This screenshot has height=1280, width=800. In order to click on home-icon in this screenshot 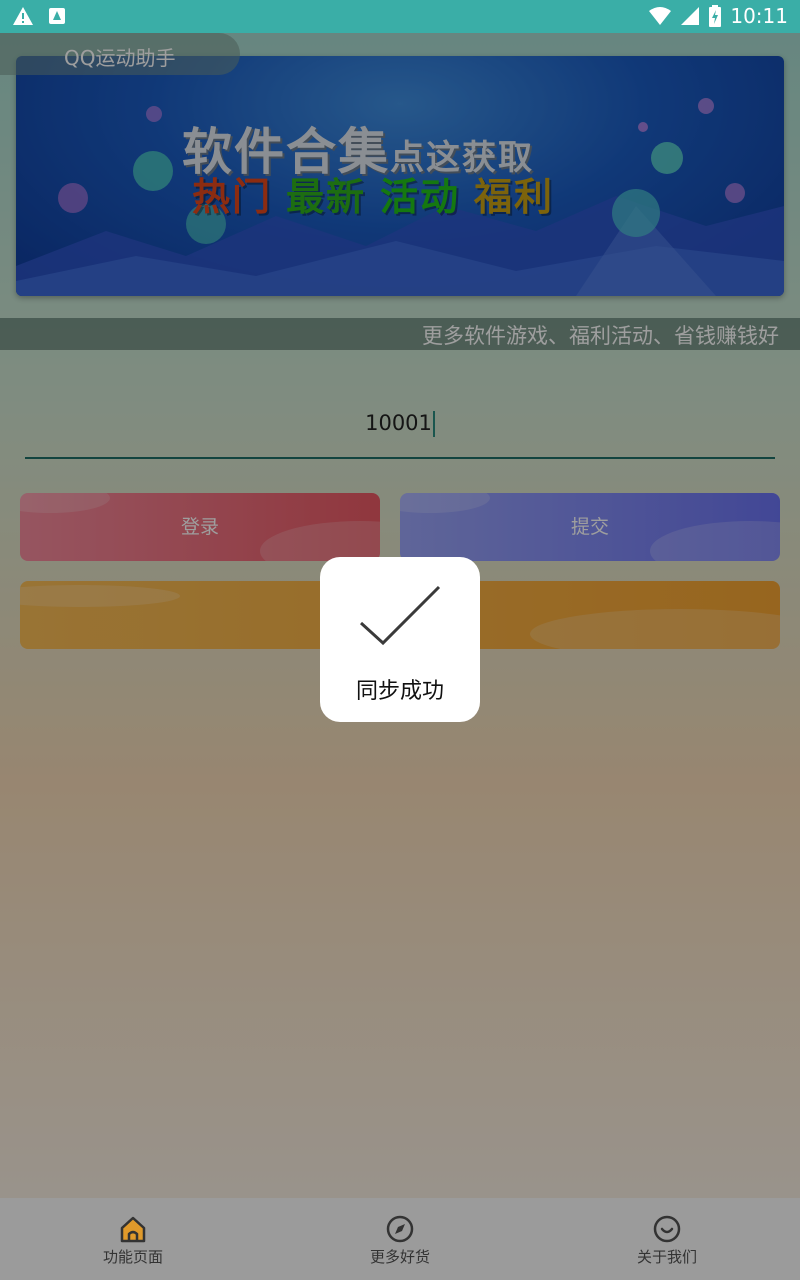, I will do `click(133, 1229)`.